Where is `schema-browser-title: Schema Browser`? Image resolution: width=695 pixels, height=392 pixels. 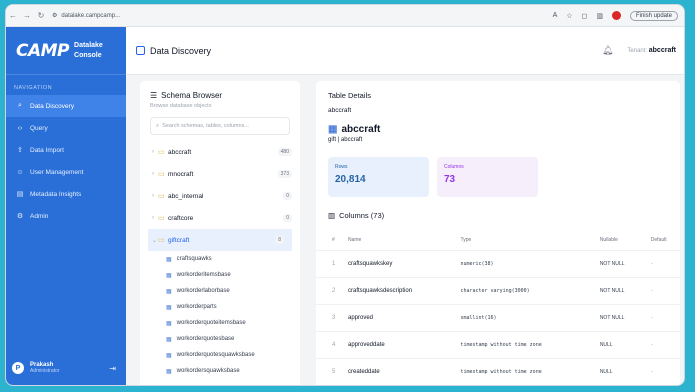
schema-browser-title: Schema Browser is located at coordinates (192, 95).